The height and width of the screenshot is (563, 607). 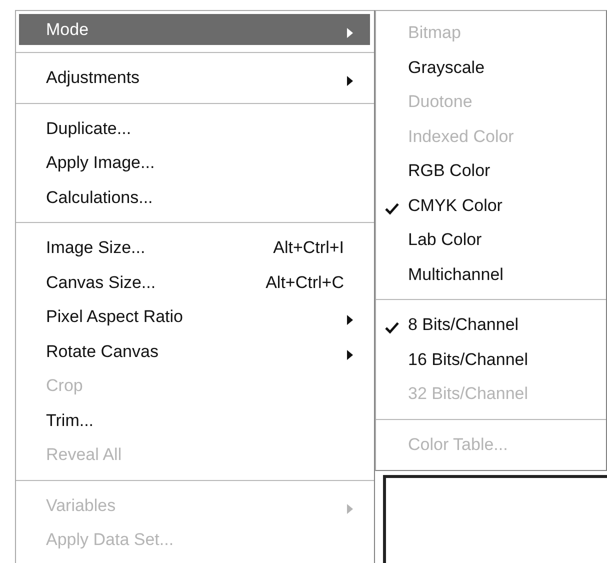 I want to click on menu-item: Rotate Canvas, so click(x=194, y=351).